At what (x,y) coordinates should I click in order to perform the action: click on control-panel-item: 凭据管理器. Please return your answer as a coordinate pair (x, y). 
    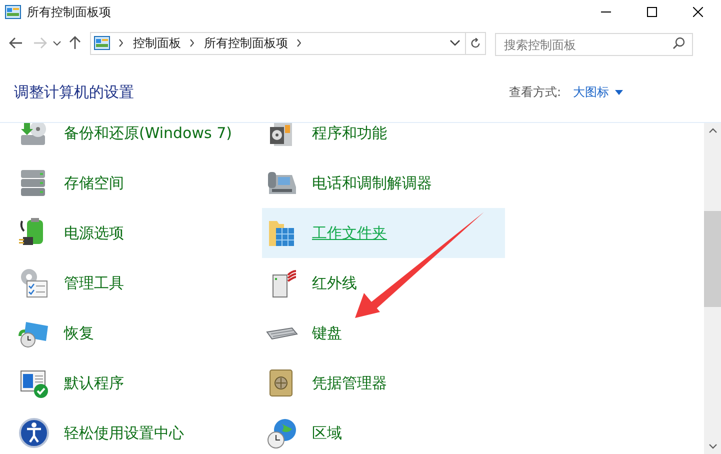
    Looking at the image, I should click on (383, 383).